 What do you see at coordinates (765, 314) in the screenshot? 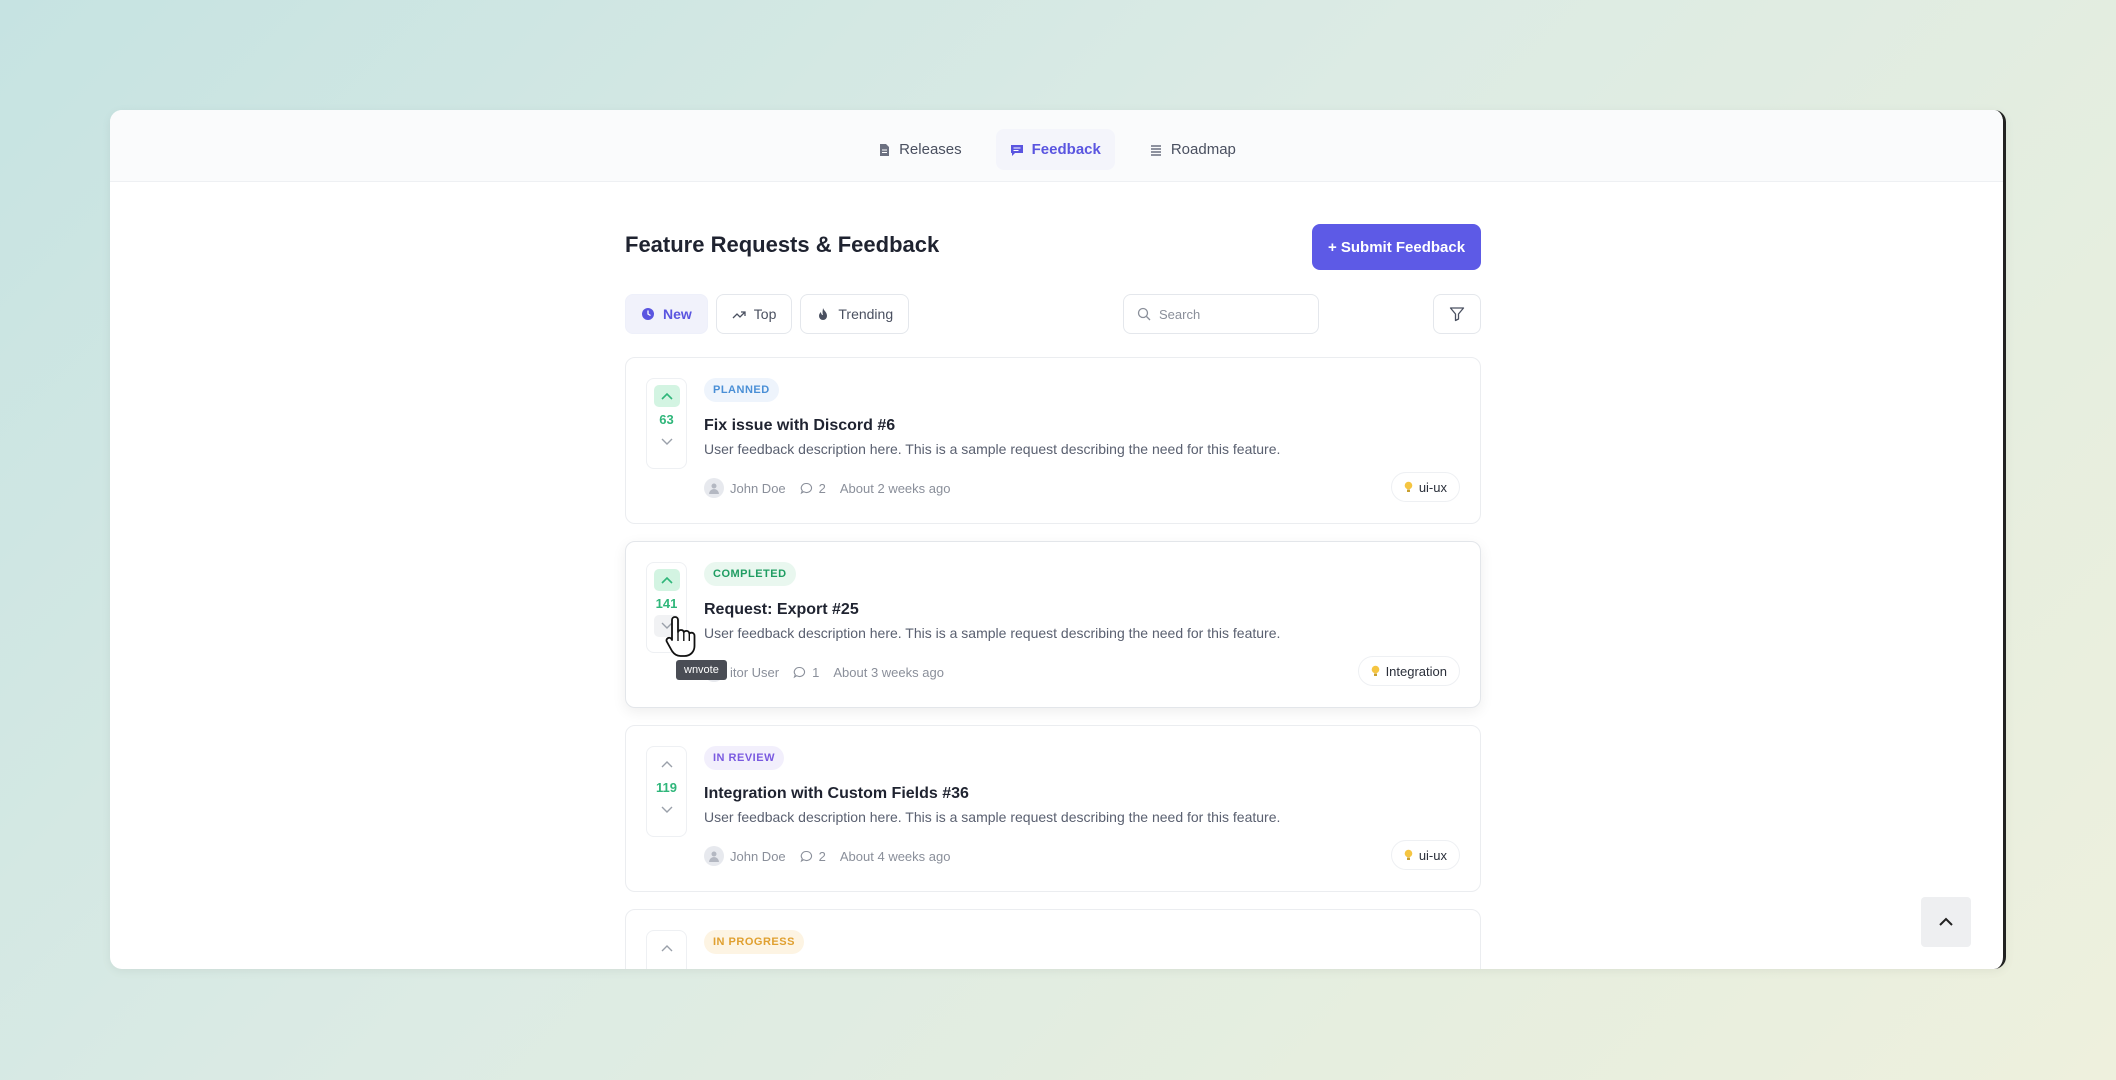
I see `filter-label: Top` at bounding box center [765, 314].